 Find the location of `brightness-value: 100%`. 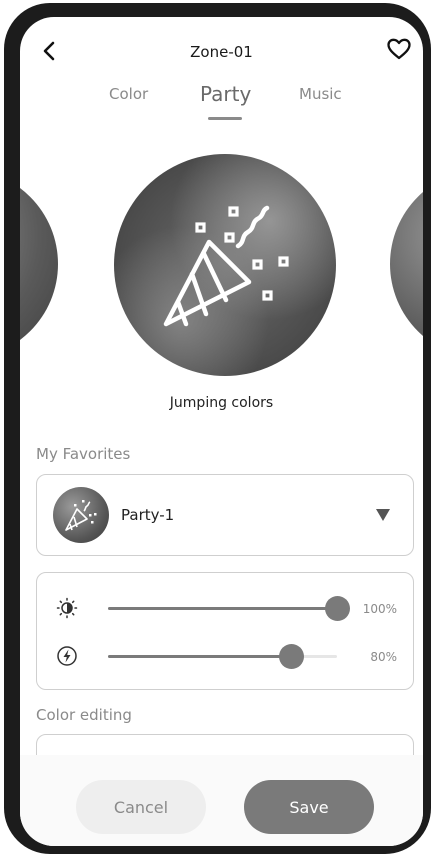

brightness-value: 100% is located at coordinates (379, 609).